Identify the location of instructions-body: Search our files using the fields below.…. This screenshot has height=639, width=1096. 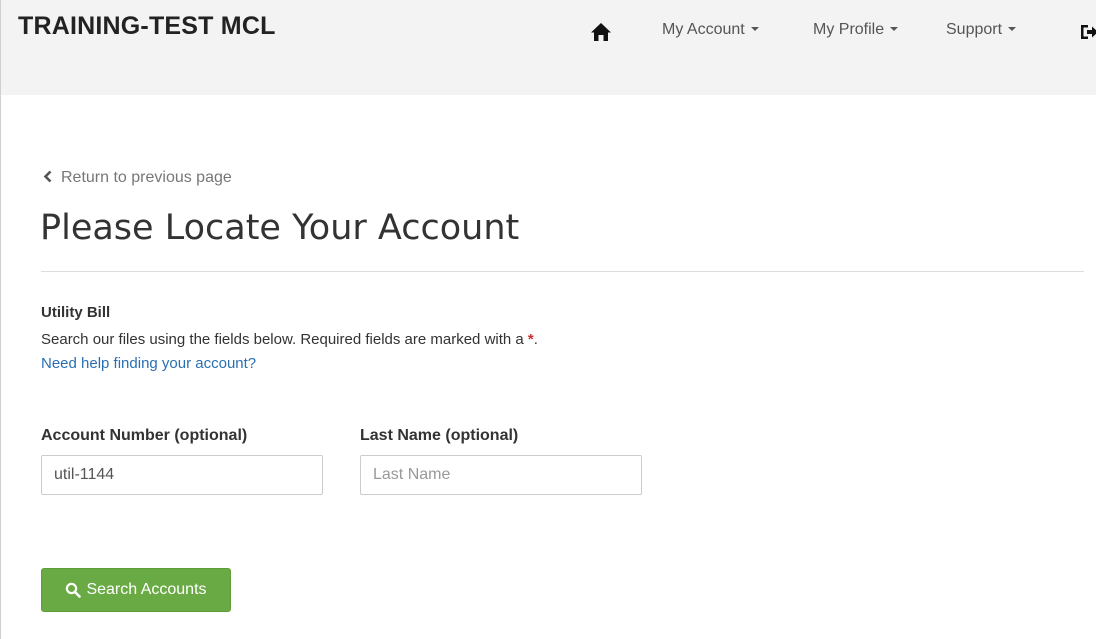
(284, 339).